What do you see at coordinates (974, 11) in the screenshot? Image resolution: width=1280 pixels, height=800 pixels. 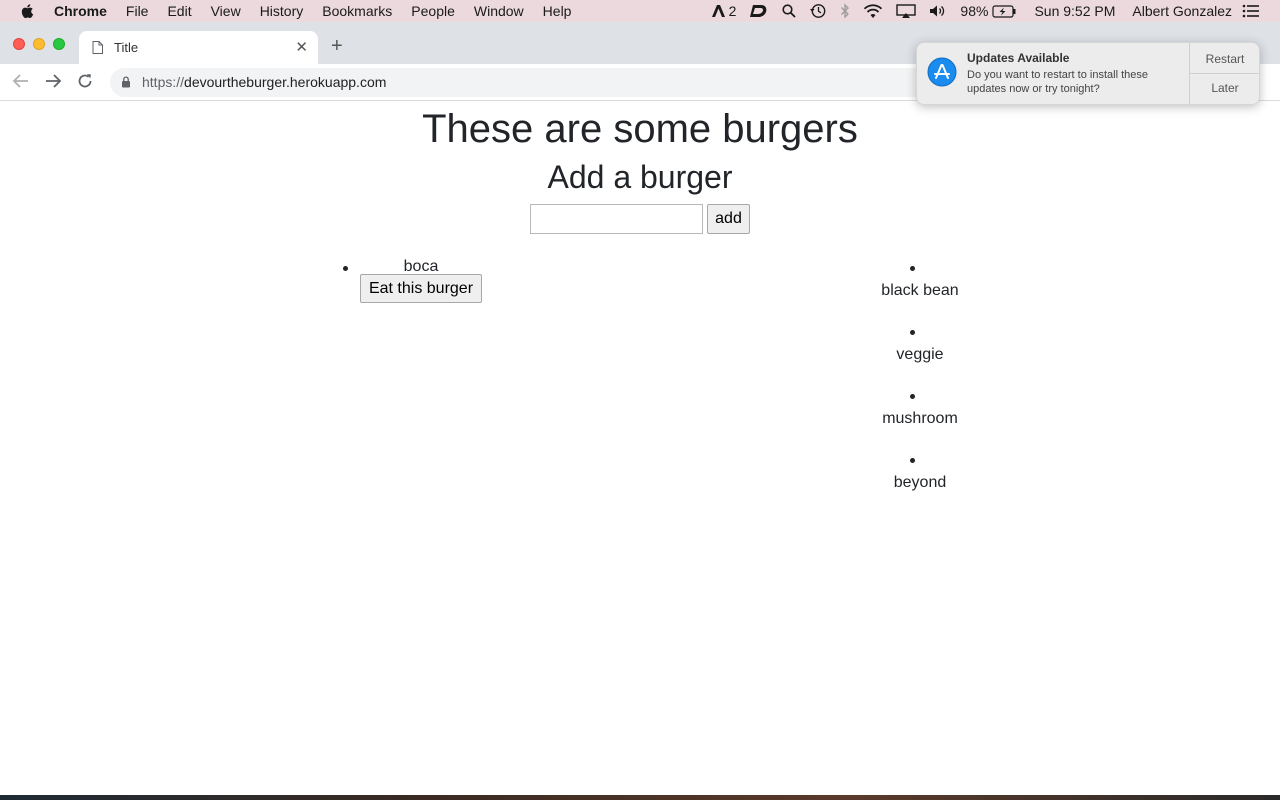 I see `battery-percent: 98%` at bounding box center [974, 11].